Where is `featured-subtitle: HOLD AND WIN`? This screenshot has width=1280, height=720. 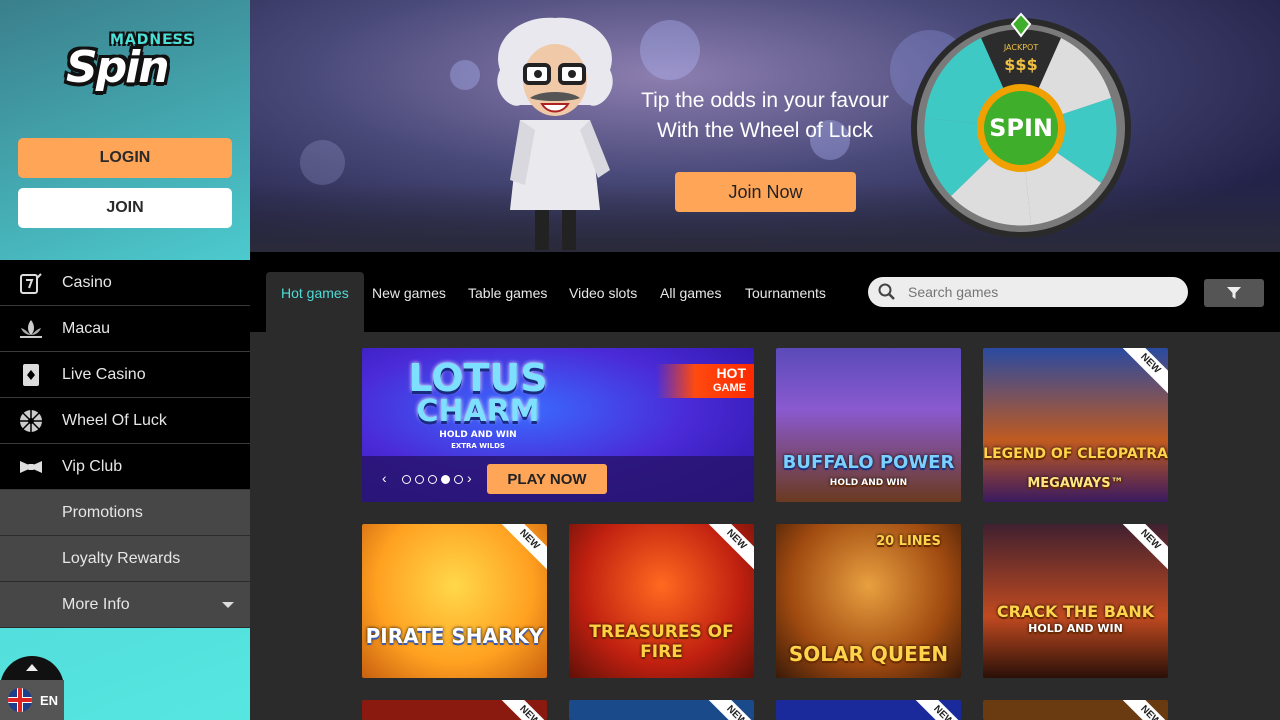
featured-subtitle: HOLD AND WIN is located at coordinates (478, 435).